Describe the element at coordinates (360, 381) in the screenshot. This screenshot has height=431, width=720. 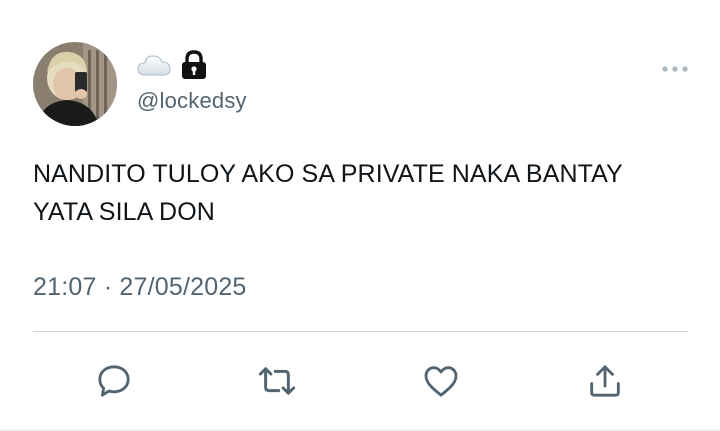
I see `action-bar` at that location.